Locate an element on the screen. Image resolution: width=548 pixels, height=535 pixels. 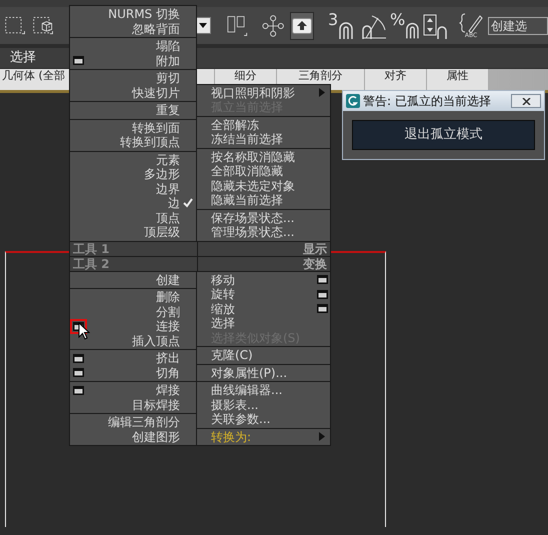
menu-item: 删除 is located at coordinates (134, 297).